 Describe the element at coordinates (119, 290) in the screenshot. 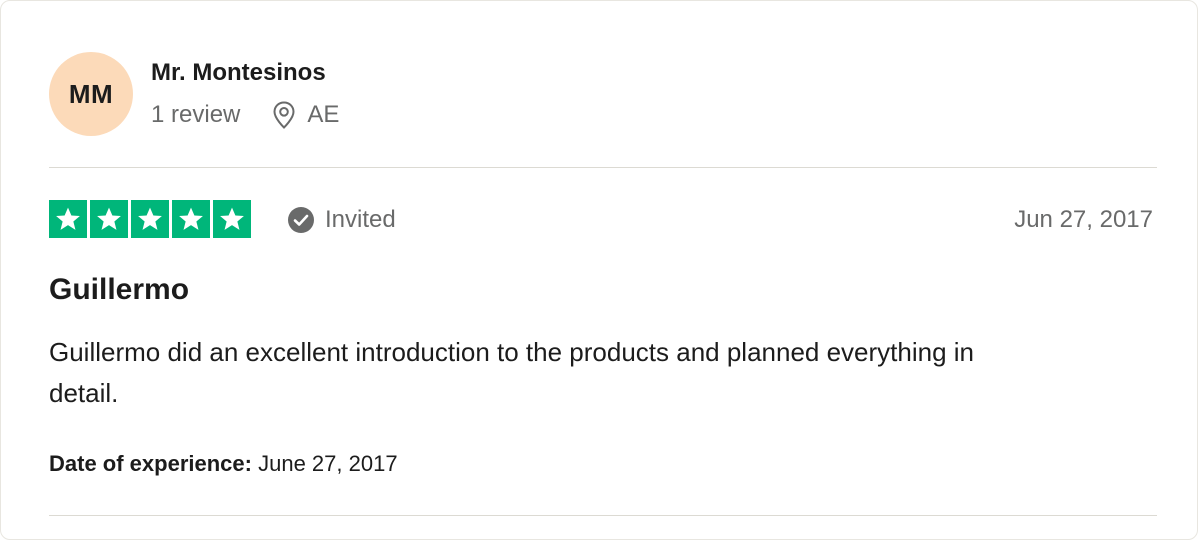

I see `review-title: Guillermo` at that location.